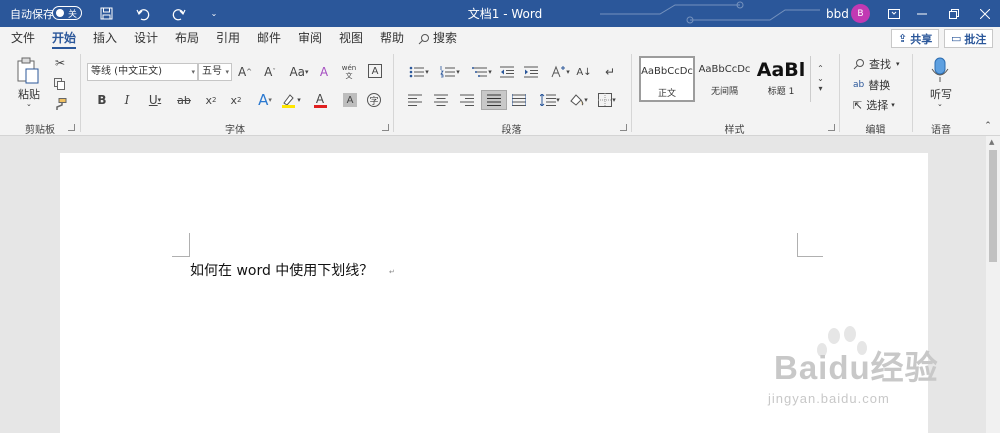 This screenshot has width=1000, height=433. Describe the element at coordinates (781, 79) in the screenshot. I see `style-heading-1: AaBl 标题 1` at that location.